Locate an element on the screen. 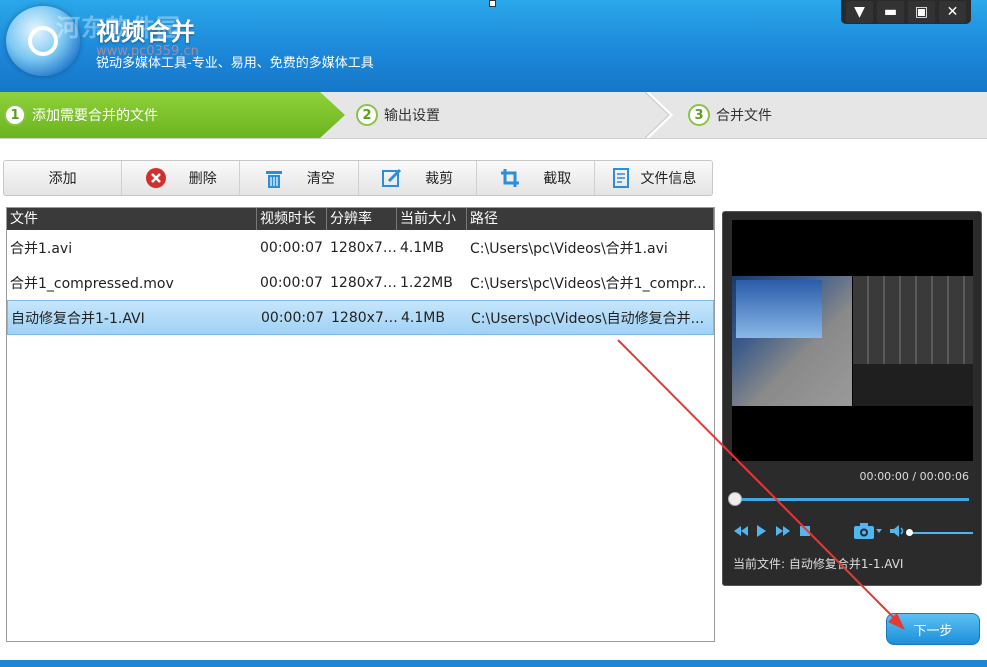  seek-bar is located at coordinates (851, 499).